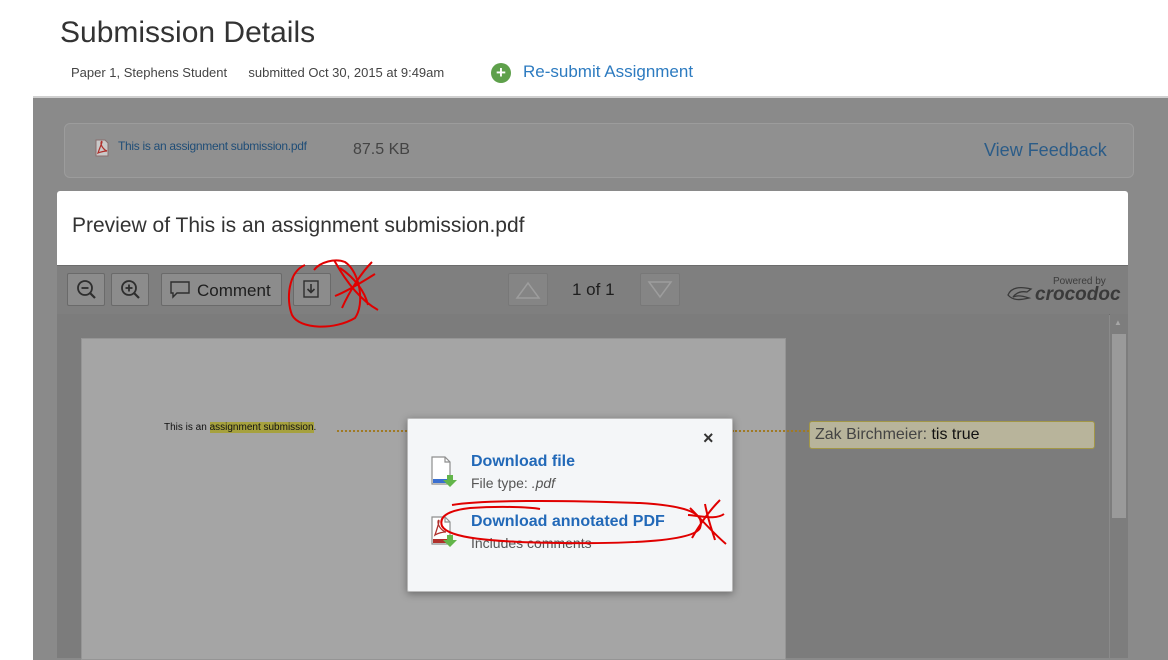 Image resolution: width=1168 pixels, height=660 pixels. Describe the element at coordinates (955, 434) in the screenshot. I see `comment-text: tis true` at that location.